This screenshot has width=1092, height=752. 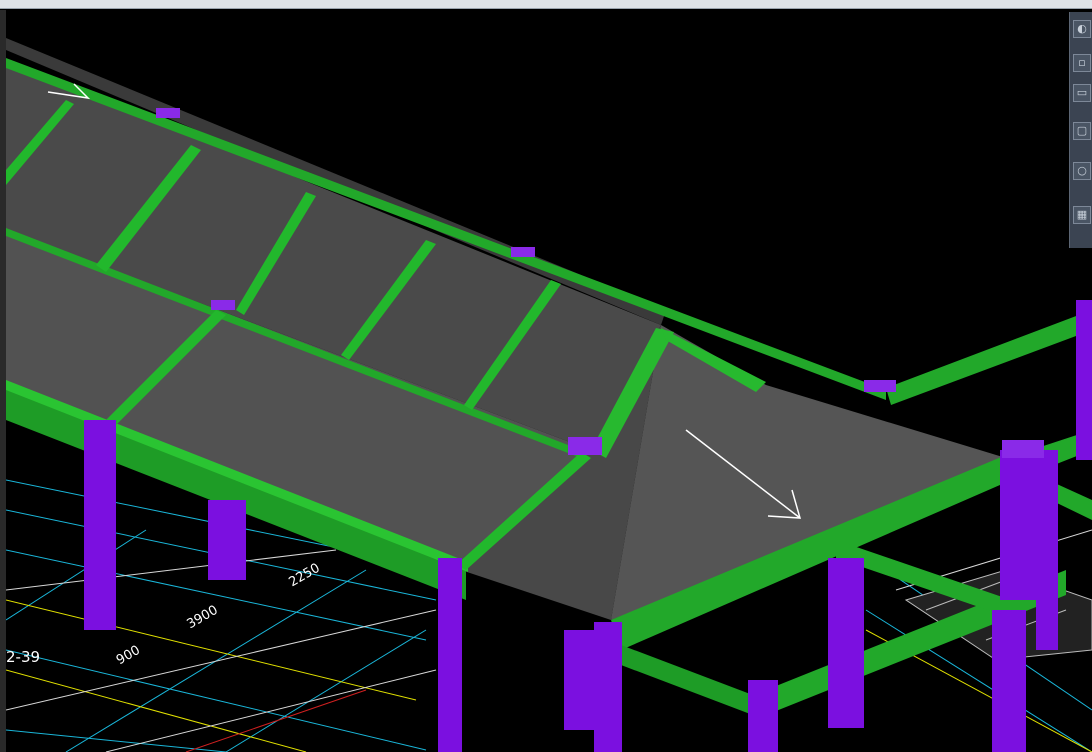 What do you see at coordinates (1082, 215) in the screenshot?
I see `grid-panel-icon: ▦` at bounding box center [1082, 215].